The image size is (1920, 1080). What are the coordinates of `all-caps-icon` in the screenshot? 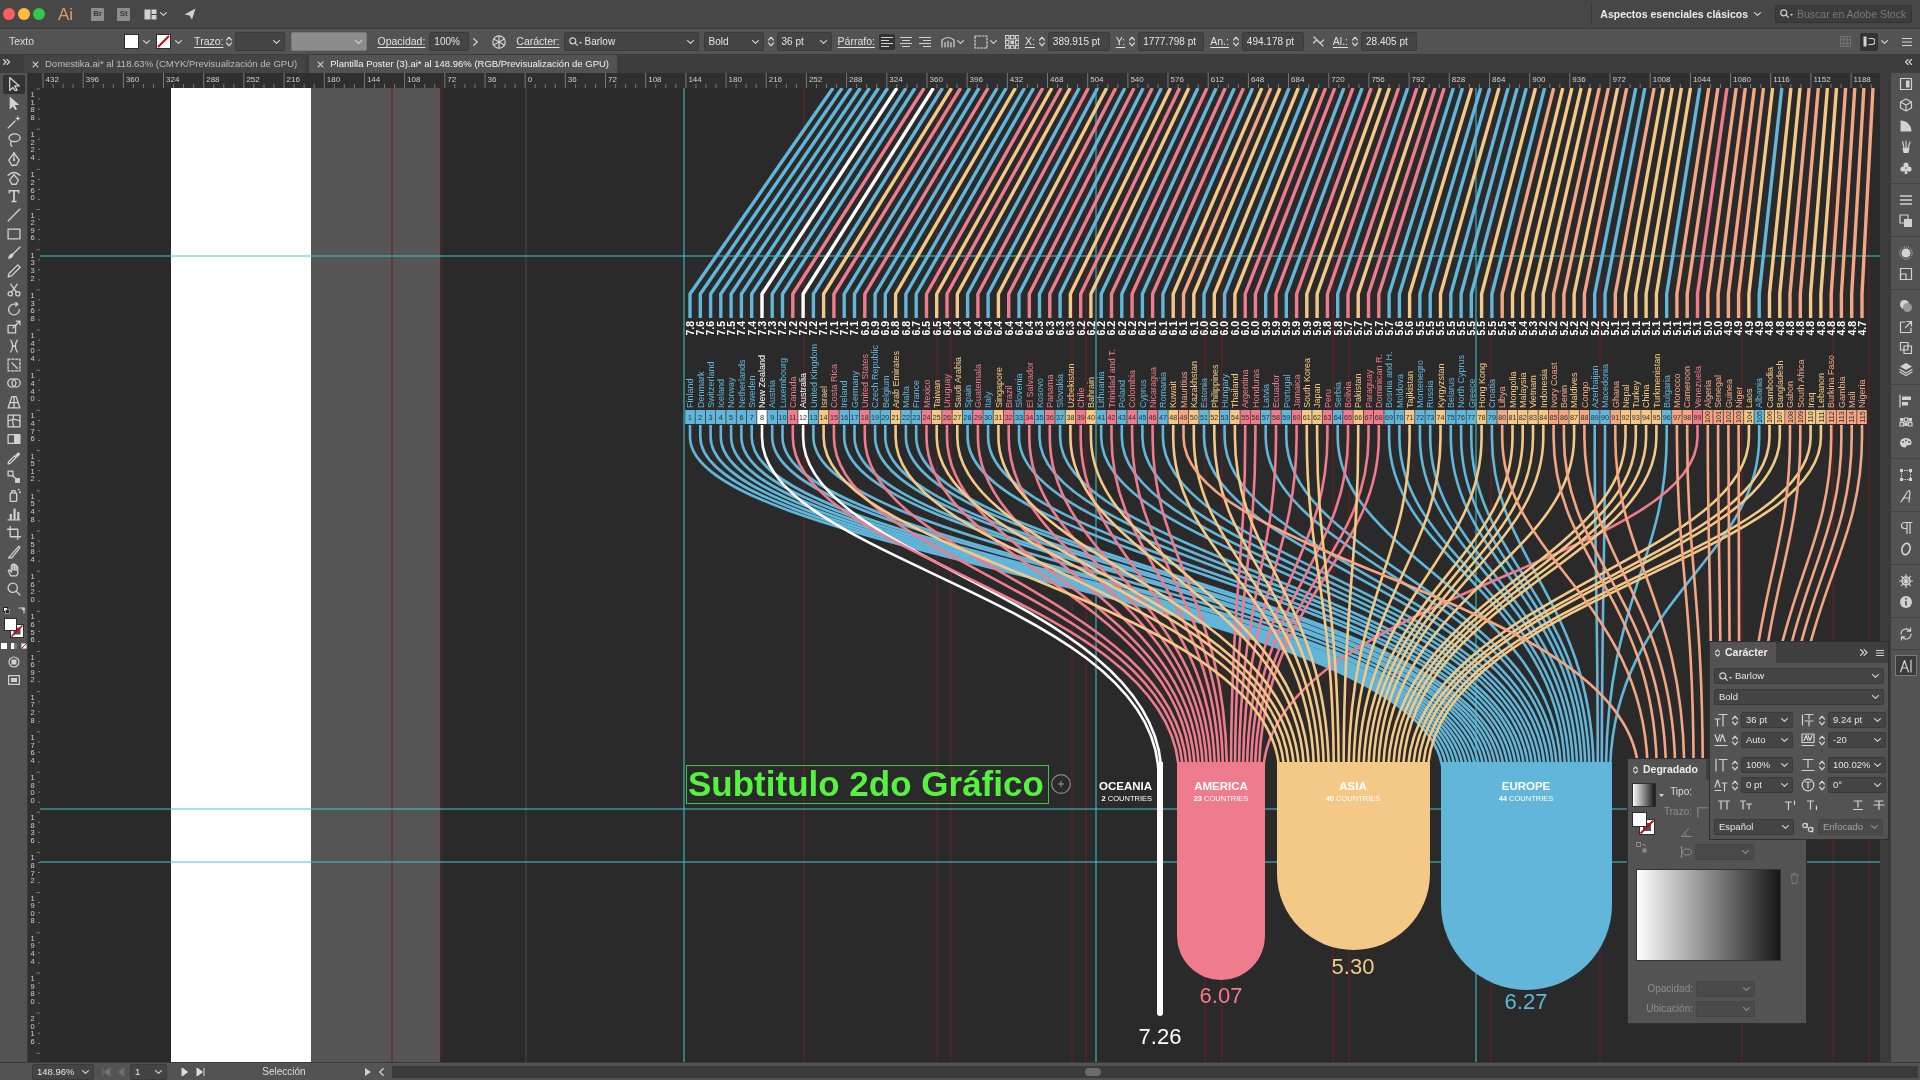 It's located at (1724, 805).